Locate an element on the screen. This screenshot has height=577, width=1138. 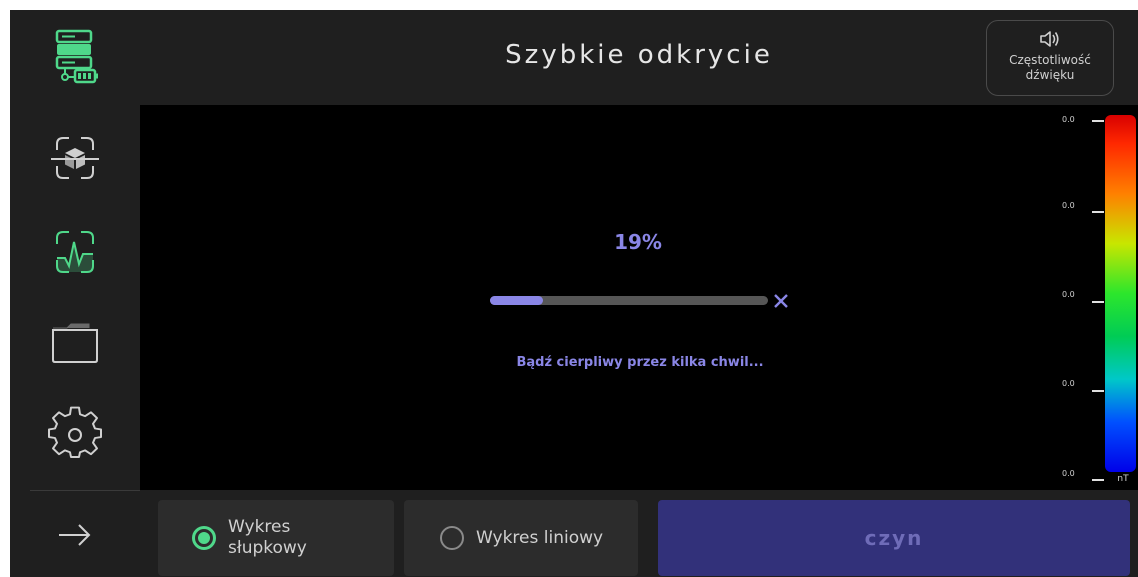
scale-unit: nT is located at coordinates (1123, 479).